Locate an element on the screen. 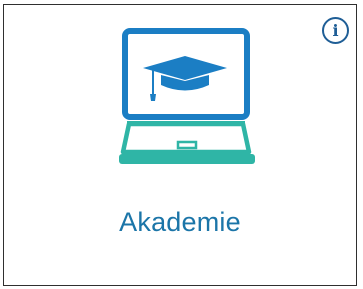 The image size is (363, 289). laptop-trackpad is located at coordinates (187, 145).